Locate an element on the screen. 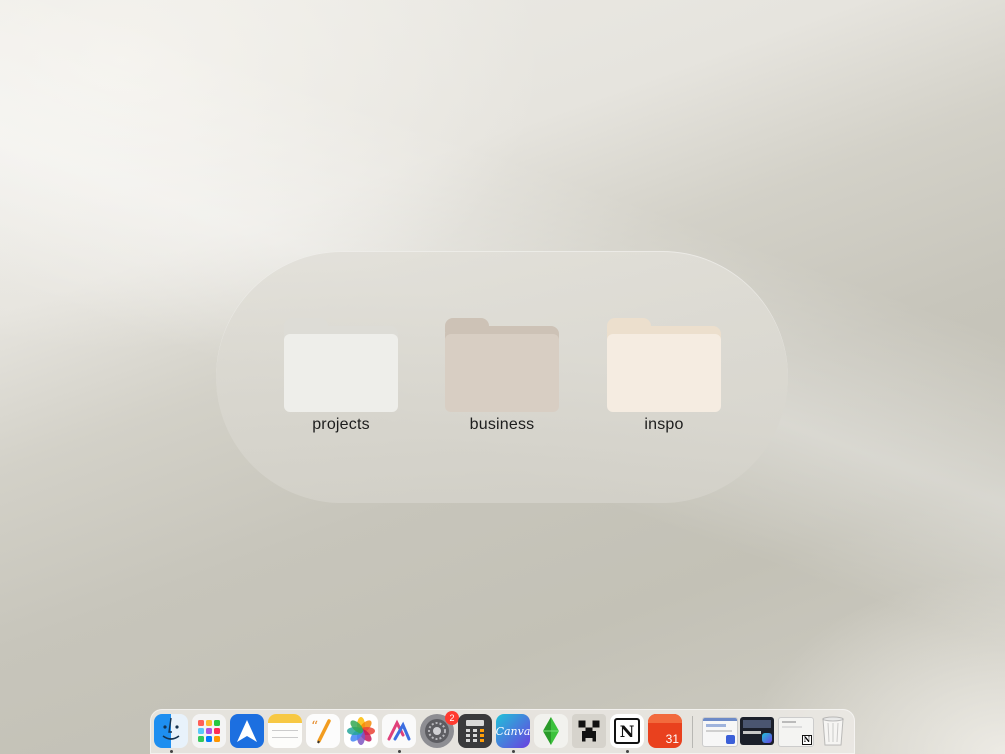  dock-affinity is located at coordinates (399, 731).